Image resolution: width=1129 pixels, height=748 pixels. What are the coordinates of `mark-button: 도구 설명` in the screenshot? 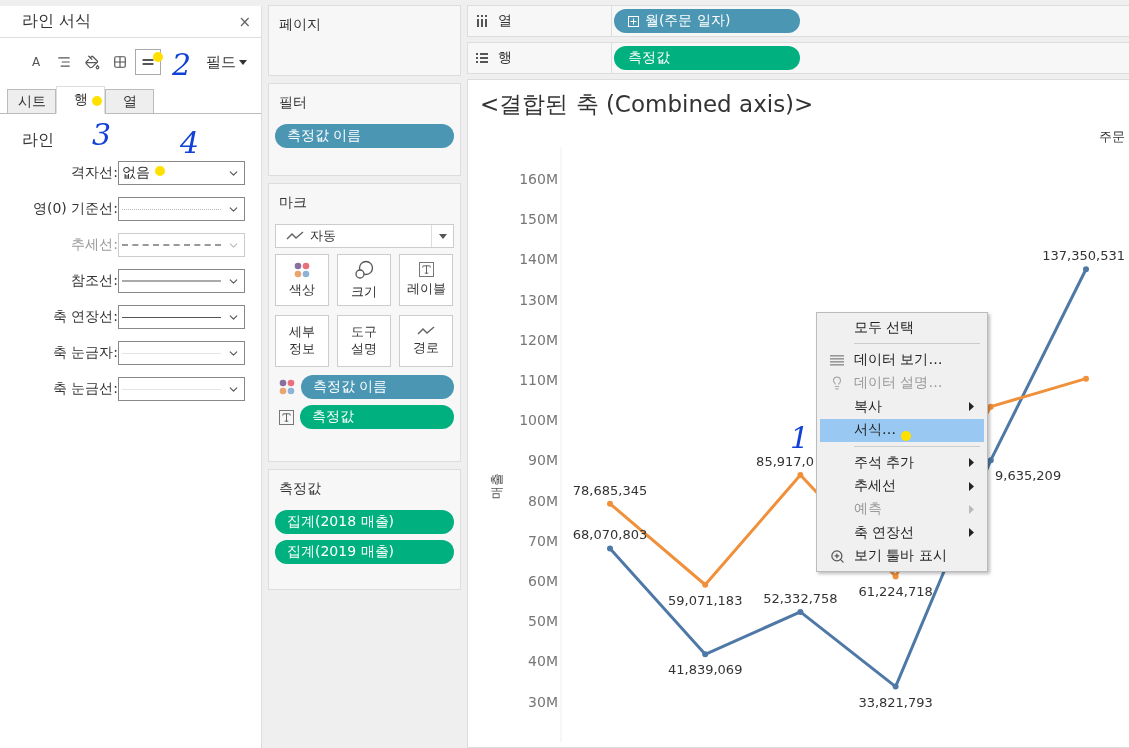 It's located at (364, 341).